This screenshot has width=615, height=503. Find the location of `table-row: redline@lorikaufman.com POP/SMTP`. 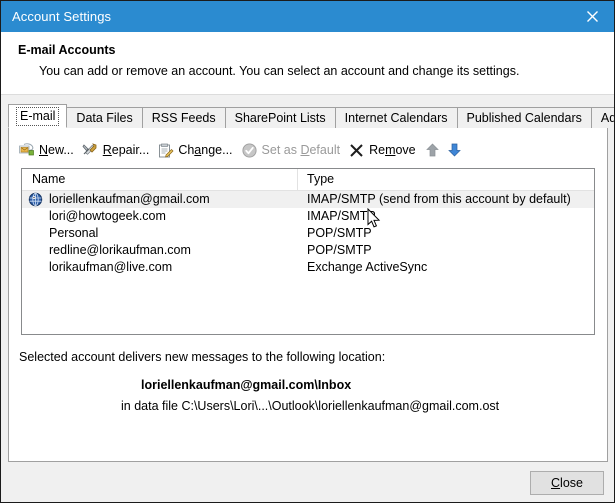

table-row: redline@lorikaufman.com POP/SMTP is located at coordinates (308, 250).